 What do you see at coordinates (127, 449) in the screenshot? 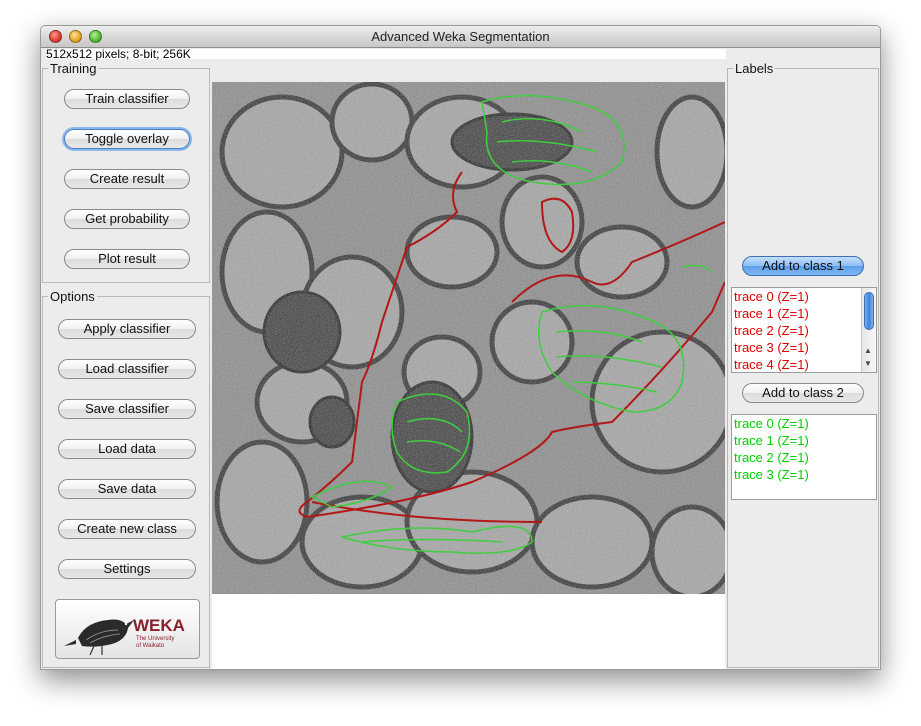
I see `load-data-button: Load data` at bounding box center [127, 449].